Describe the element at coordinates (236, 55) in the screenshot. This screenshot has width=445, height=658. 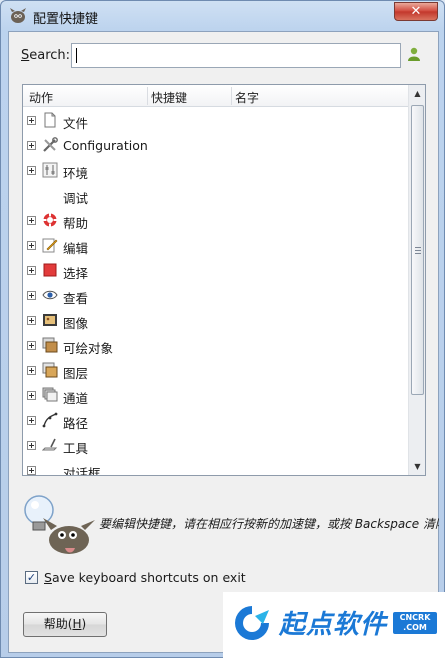
I see `search-input` at that location.